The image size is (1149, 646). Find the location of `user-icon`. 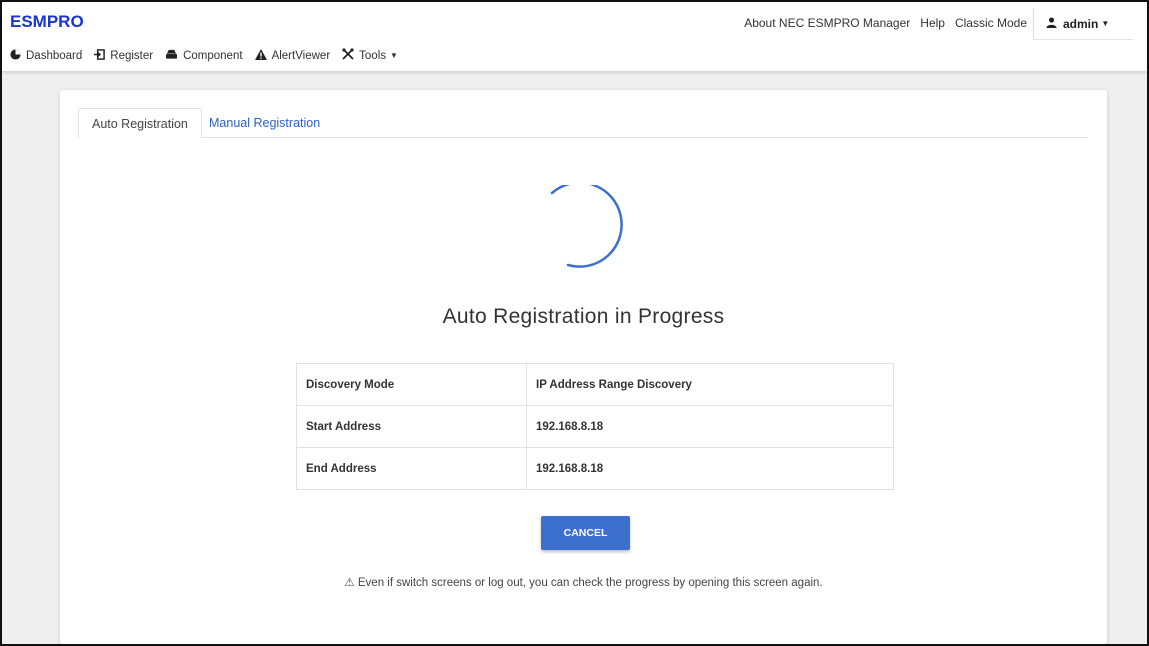

user-icon is located at coordinates (1051, 23).